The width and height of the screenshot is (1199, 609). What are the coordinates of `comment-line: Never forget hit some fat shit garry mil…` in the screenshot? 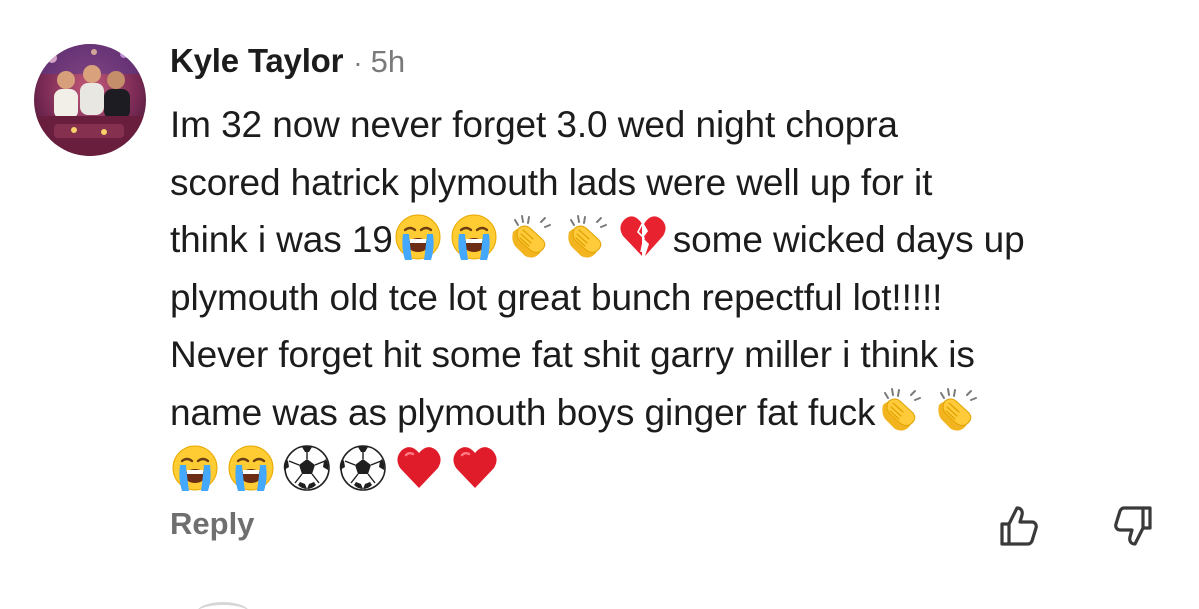 It's located at (665, 355).